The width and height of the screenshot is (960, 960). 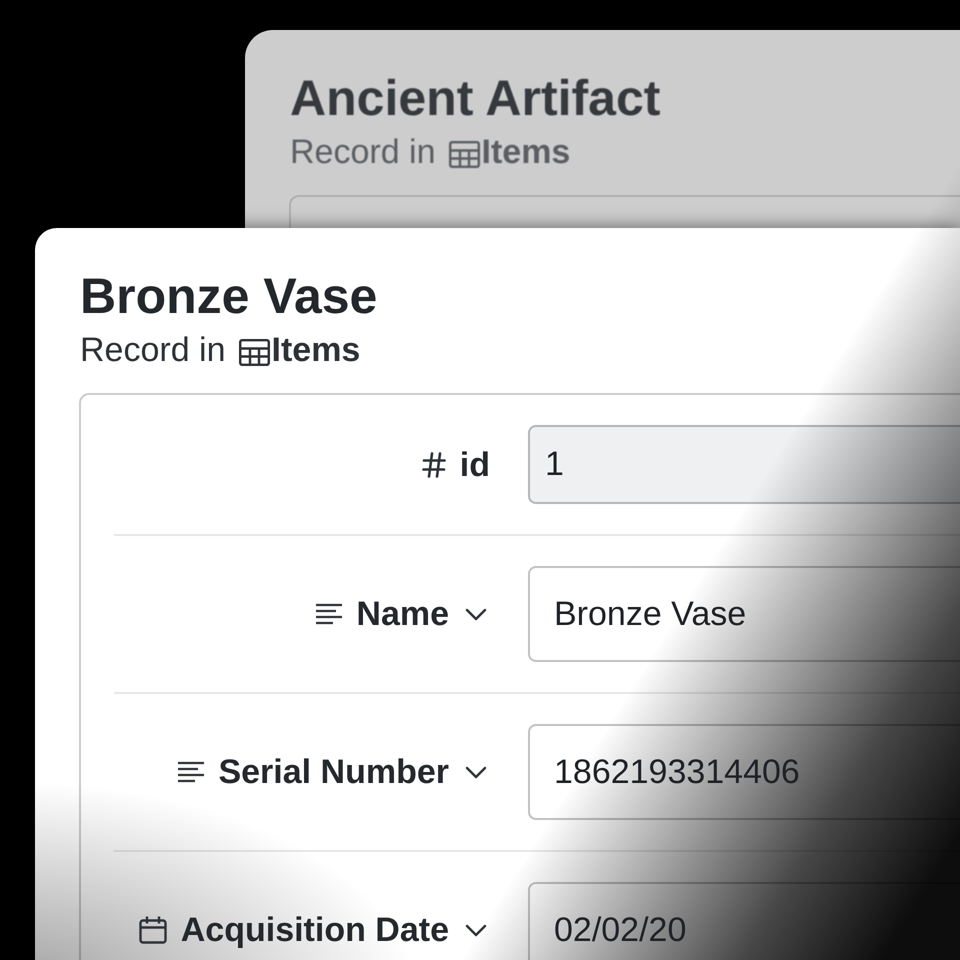 I want to click on input-field: 1862193314406, so click(x=744, y=772).